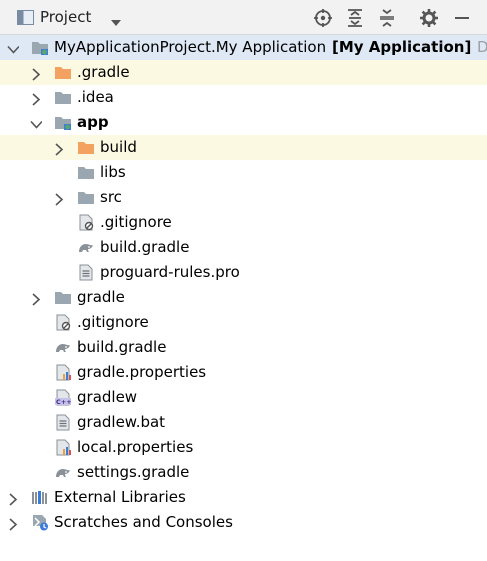 The height and width of the screenshot is (561, 487). I want to click on tree-item-label: build, so click(118, 147).